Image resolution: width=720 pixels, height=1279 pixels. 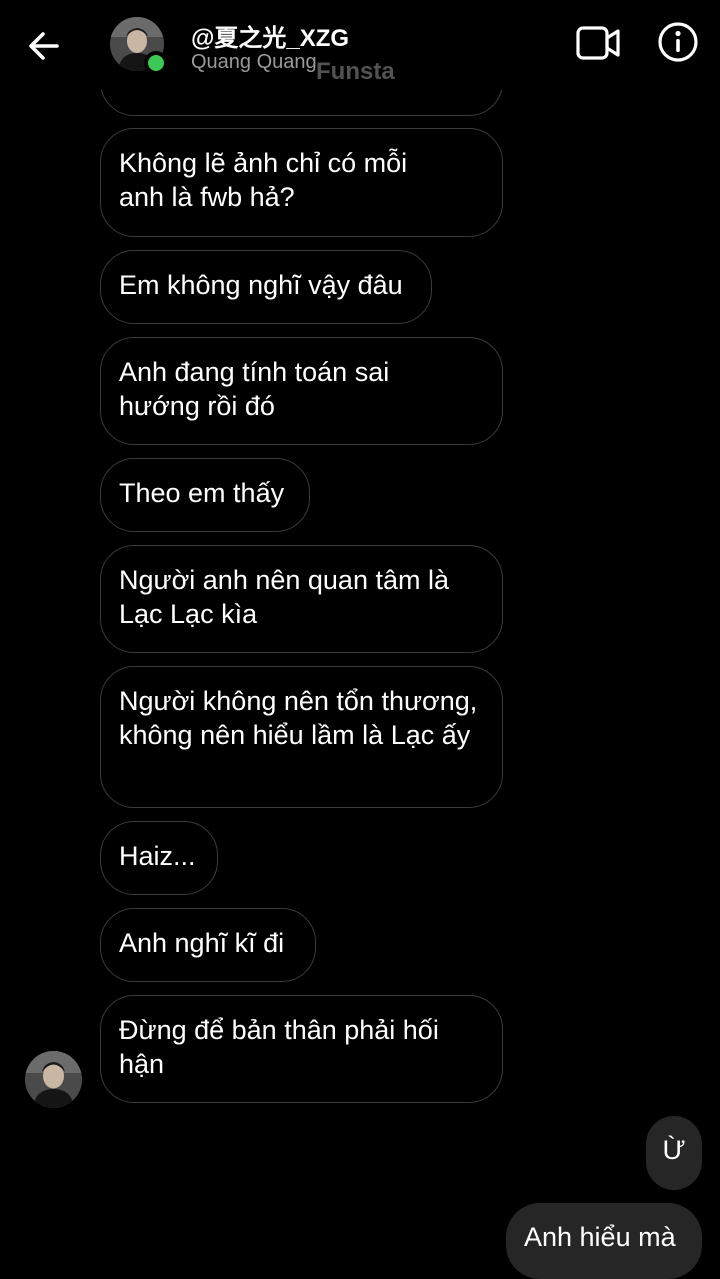 What do you see at coordinates (600, 1237) in the screenshot?
I see `message-text: Anh hiểu mà` at bounding box center [600, 1237].